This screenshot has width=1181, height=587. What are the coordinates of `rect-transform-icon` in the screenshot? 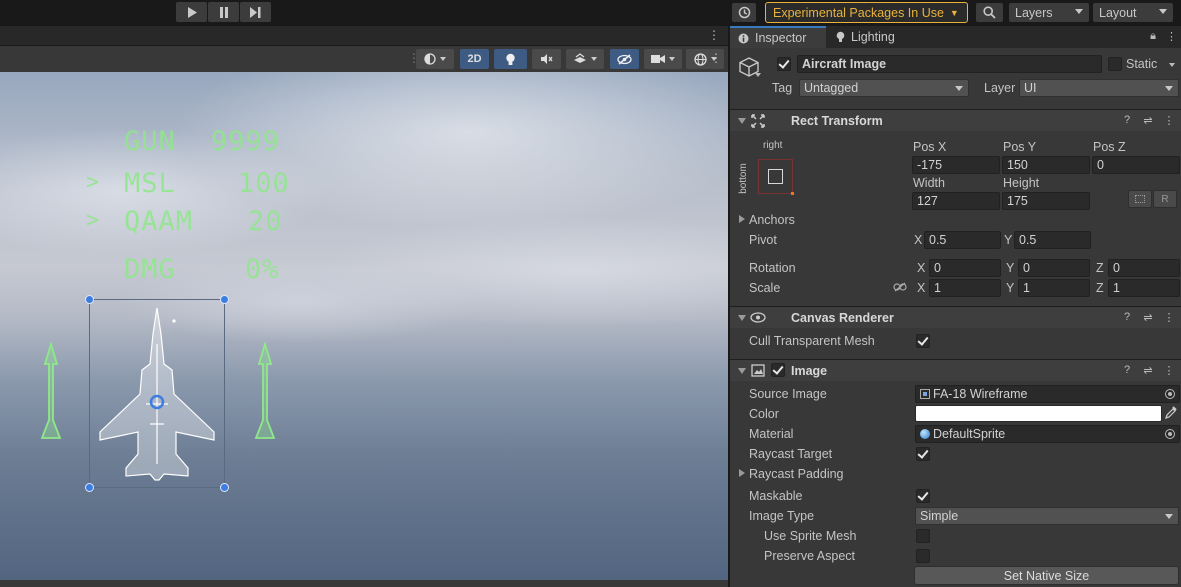 It's located at (758, 121).